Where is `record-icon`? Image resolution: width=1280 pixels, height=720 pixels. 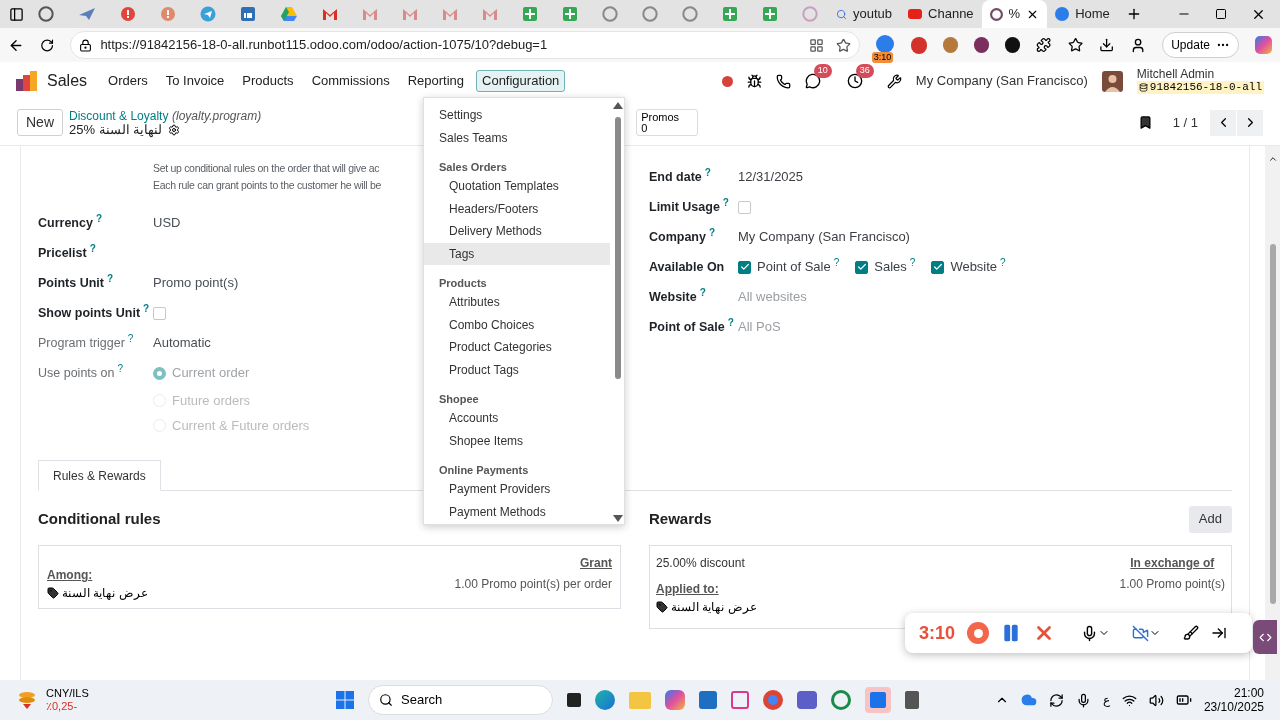
record-icon is located at coordinates (978, 633).